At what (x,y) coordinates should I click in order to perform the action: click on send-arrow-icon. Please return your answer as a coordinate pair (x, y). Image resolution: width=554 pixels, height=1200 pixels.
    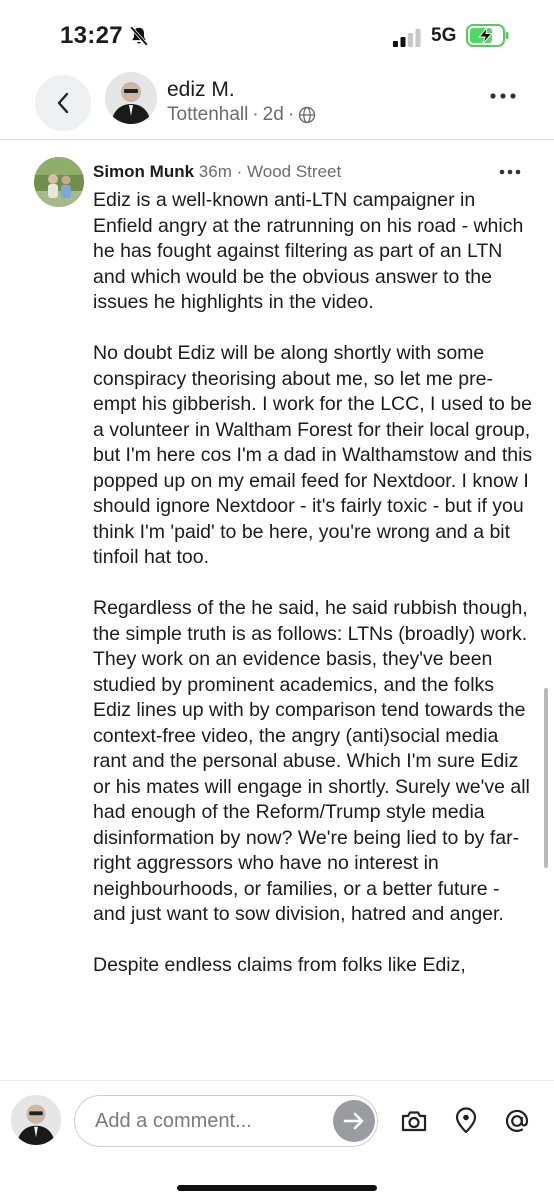
    Looking at the image, I should click on (353, 1121).